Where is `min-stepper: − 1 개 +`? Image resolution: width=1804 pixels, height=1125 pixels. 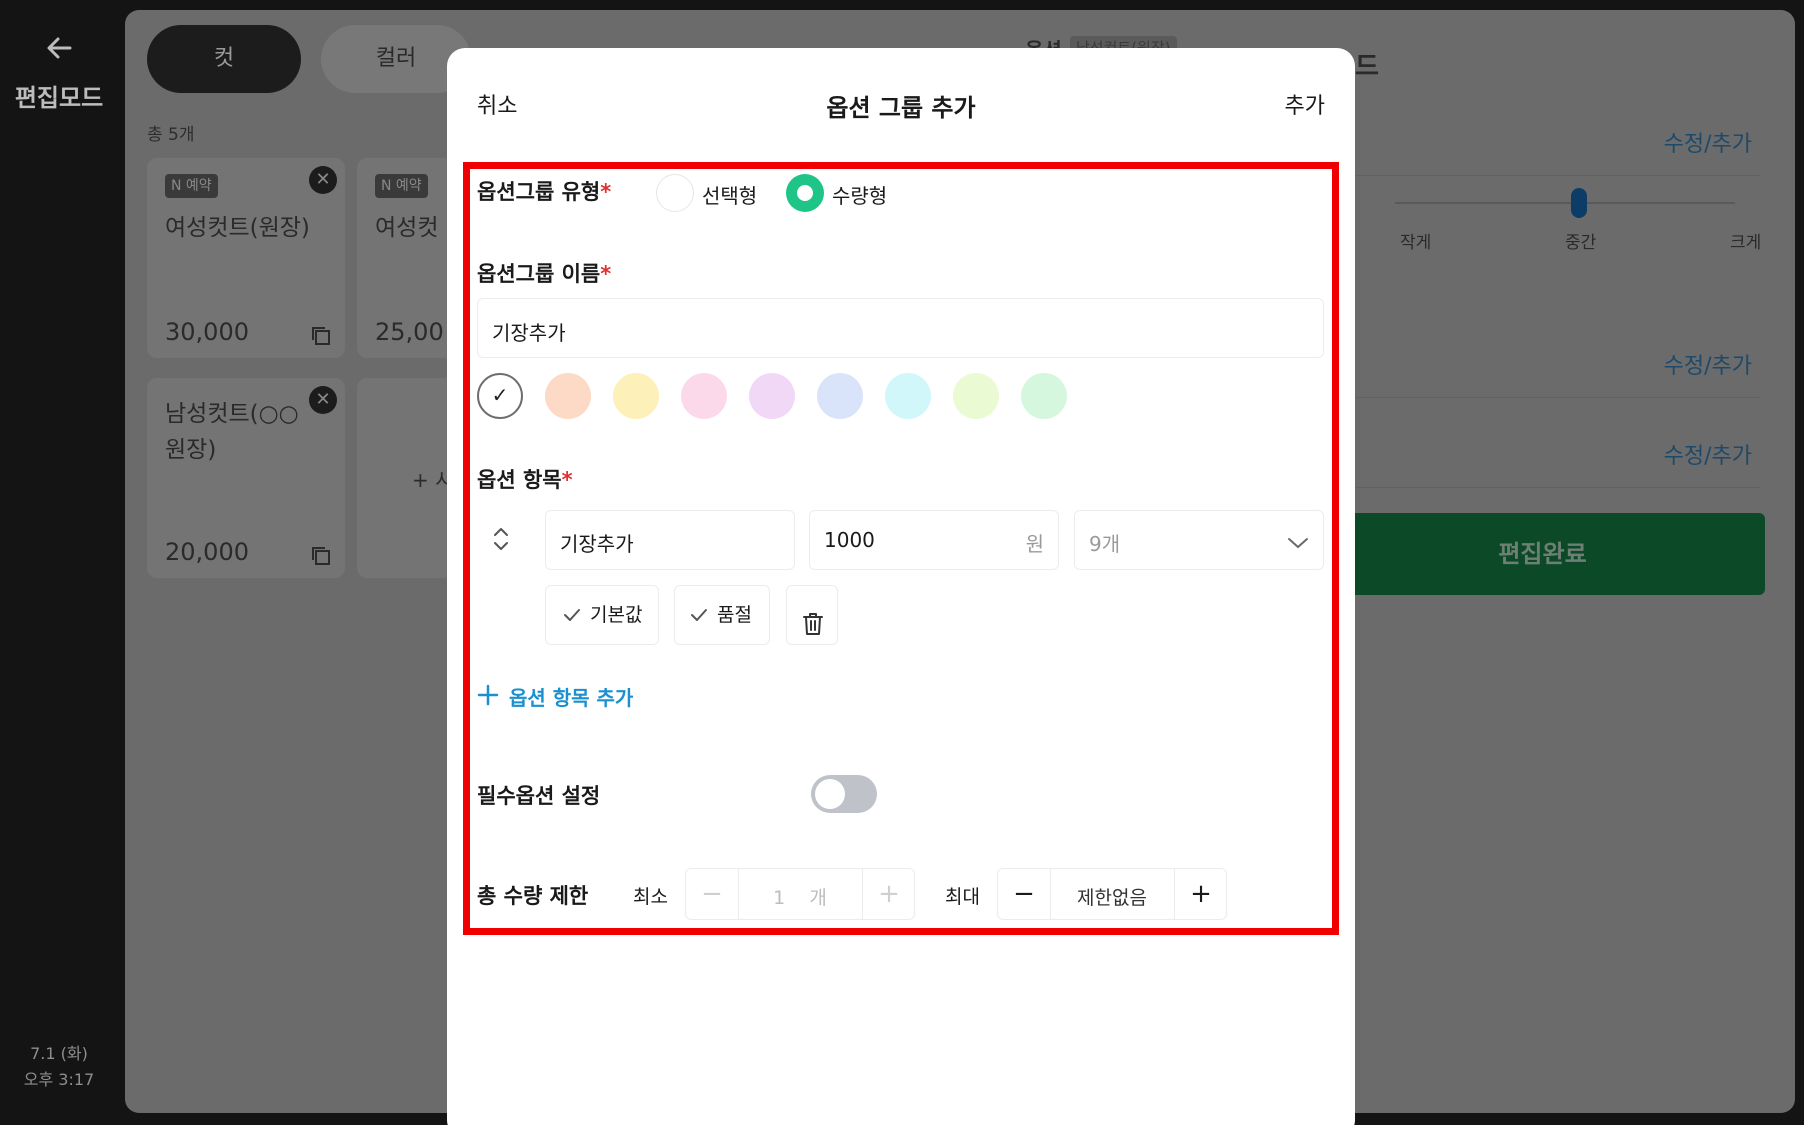 min-stepper: − 1 개 + is located at coordinates (800, 894).